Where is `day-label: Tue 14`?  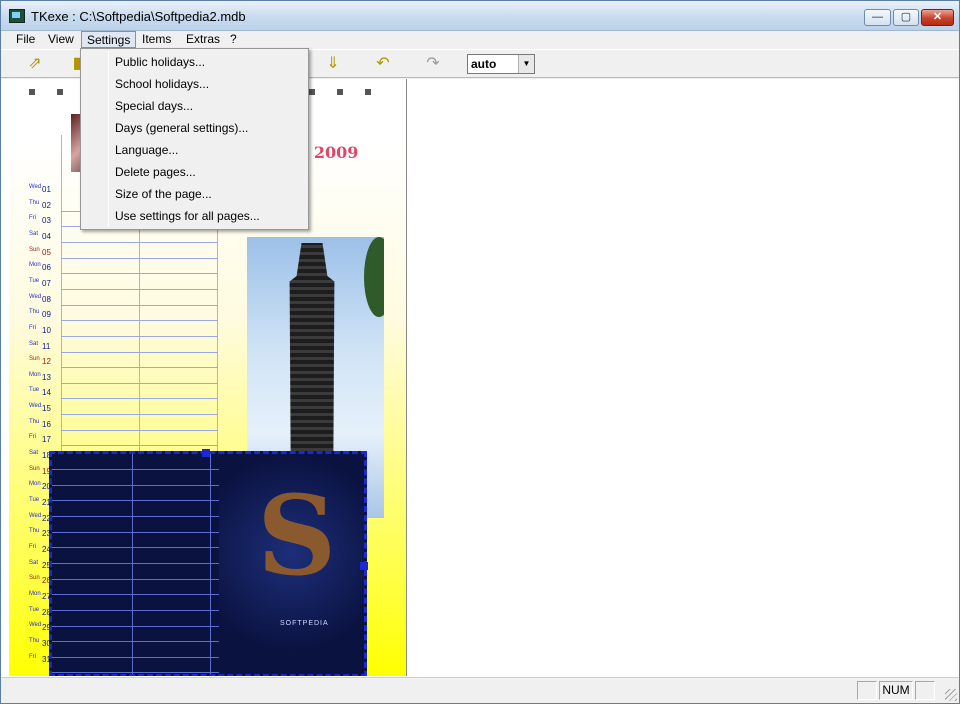 day-label: Tue 14 is located at coordinates (47, 393).